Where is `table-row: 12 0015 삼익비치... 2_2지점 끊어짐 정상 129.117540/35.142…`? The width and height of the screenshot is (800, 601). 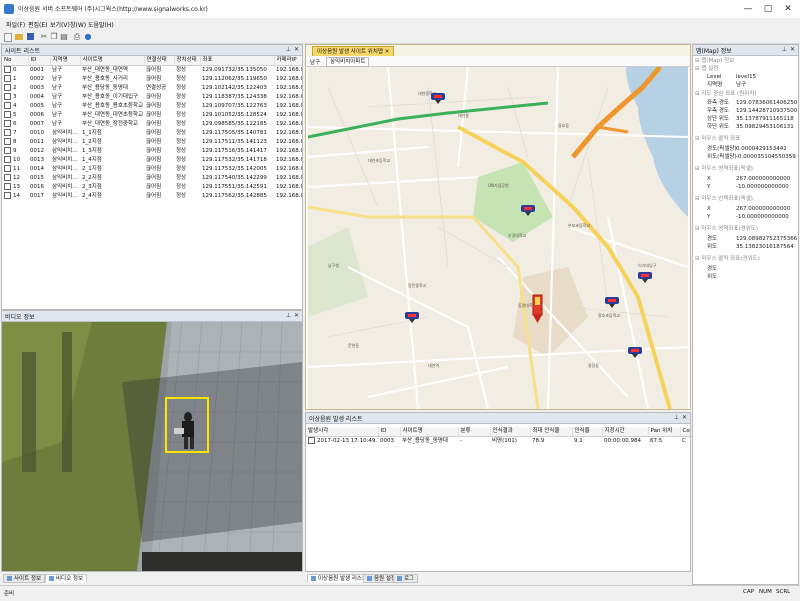 table-row: 12 0015 삼익비치... 2_2지점 끊어짐 정상 129.117540/35.142… is located at coordinates (152, 178).